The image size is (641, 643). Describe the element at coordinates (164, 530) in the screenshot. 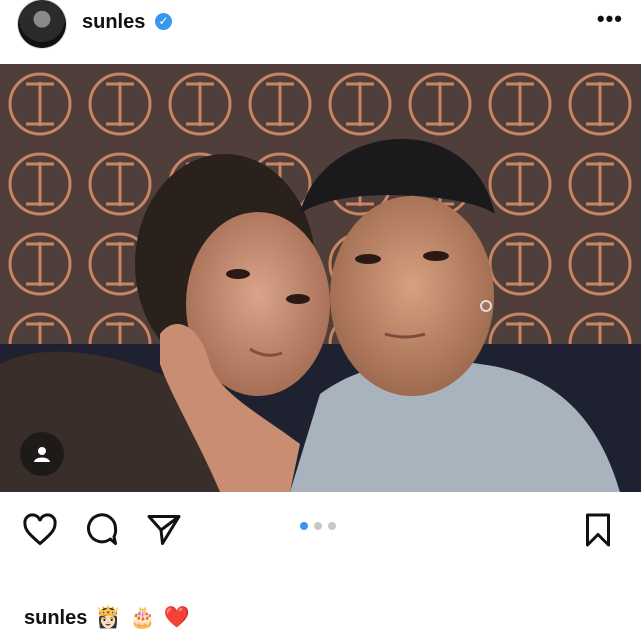

I see `paper-plane-icon` at that location.